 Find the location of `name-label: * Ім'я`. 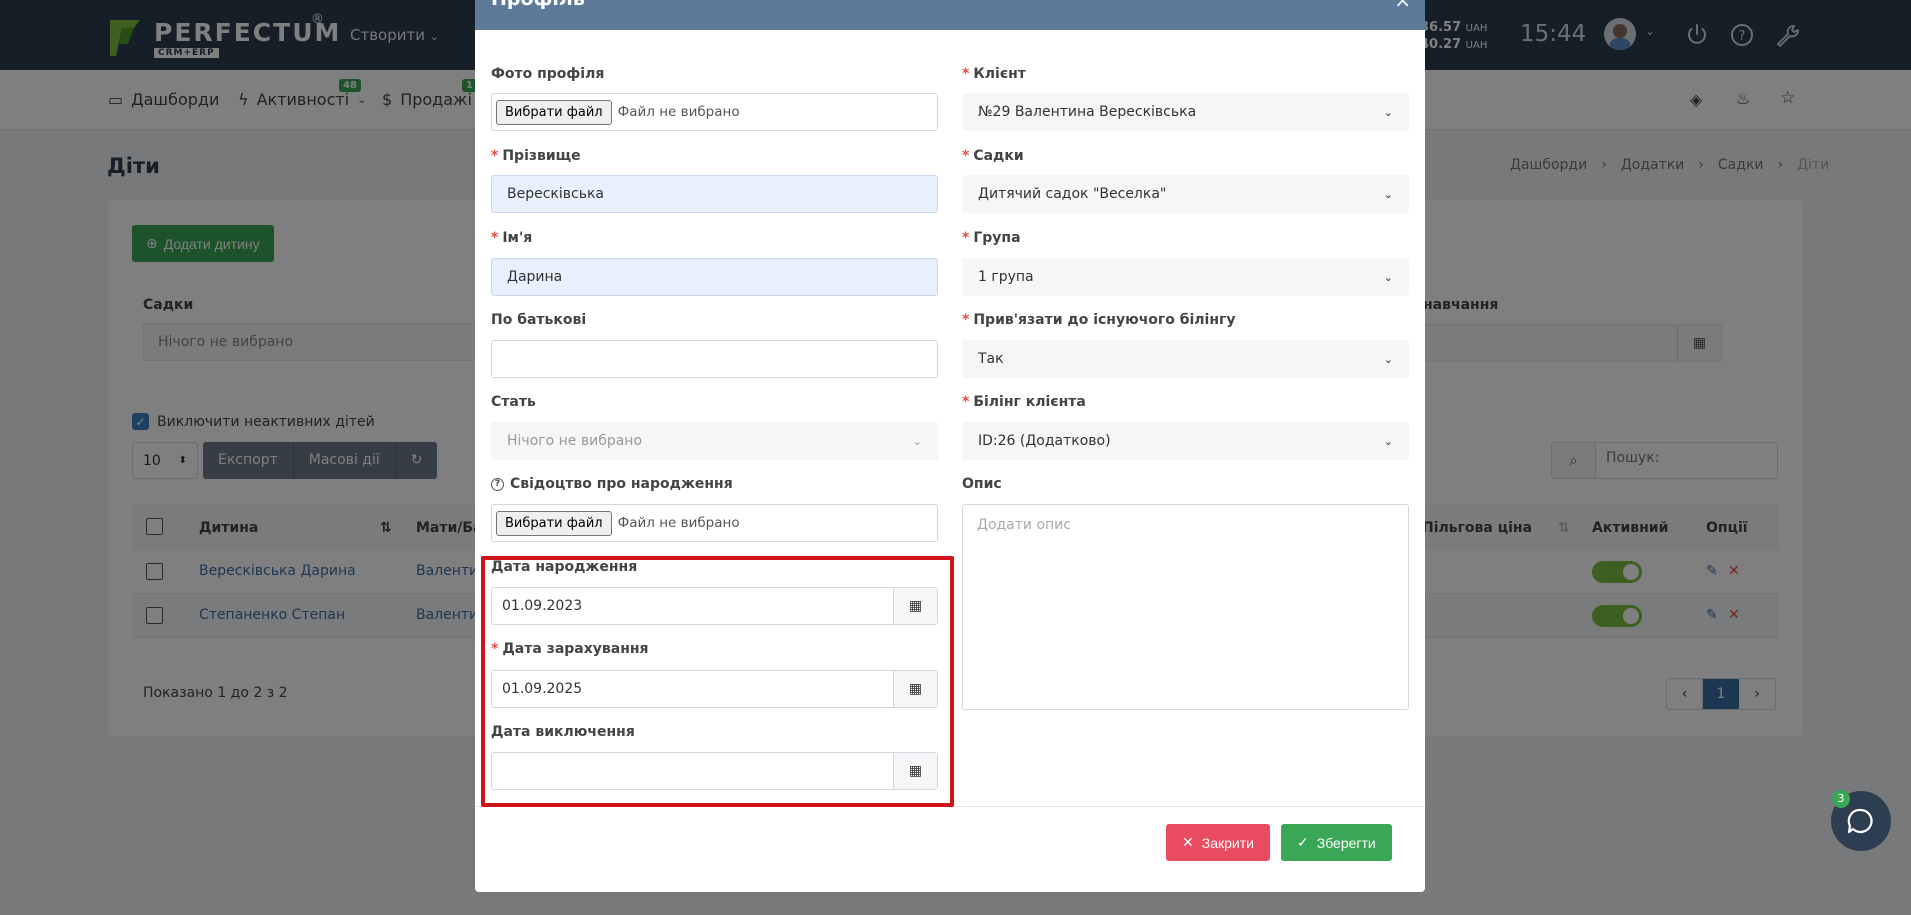

name-label: * Ім'я is located at coordinates (512, 238).